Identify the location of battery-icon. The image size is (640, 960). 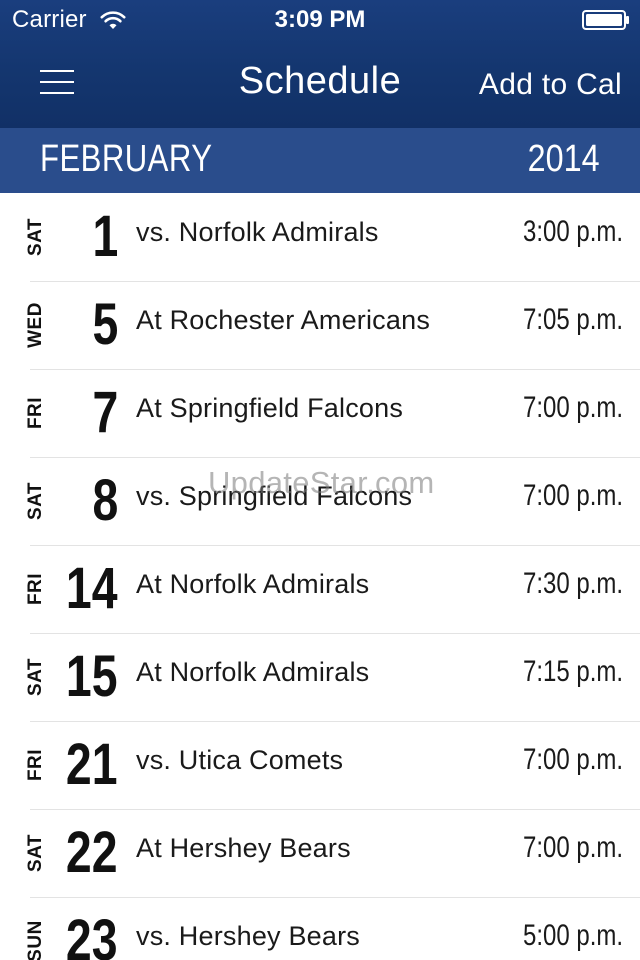
(605, 20).